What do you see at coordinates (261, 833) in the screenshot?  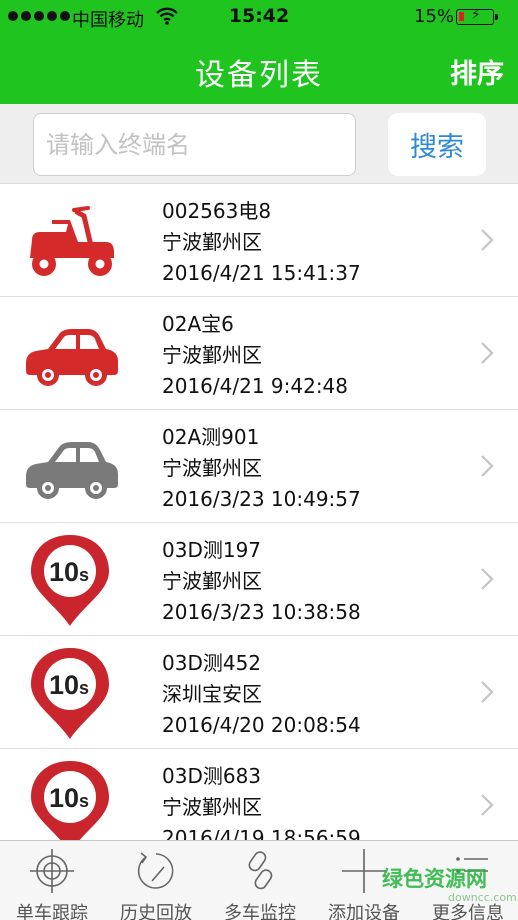 I see `device-time: 2016/4/19 18:56:59` at bounding box center [261, 833].